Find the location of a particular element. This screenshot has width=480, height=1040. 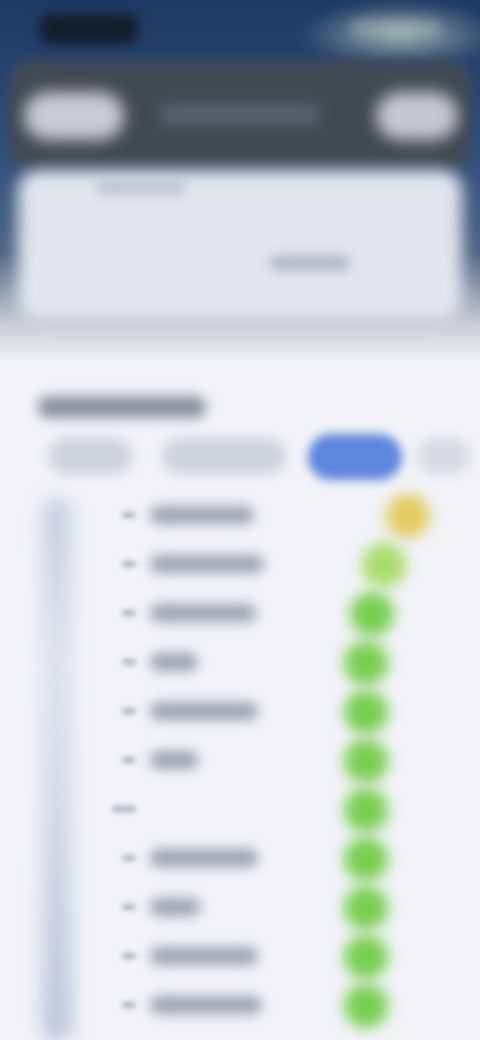

summary-card is located at coordinates (240, 245).